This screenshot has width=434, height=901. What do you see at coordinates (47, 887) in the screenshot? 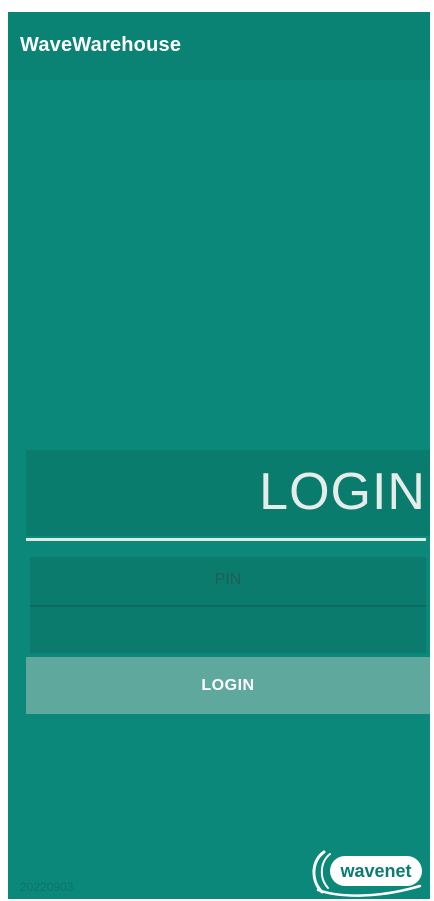
I see `version-text: 20220903` at bounding box center [47, 887].